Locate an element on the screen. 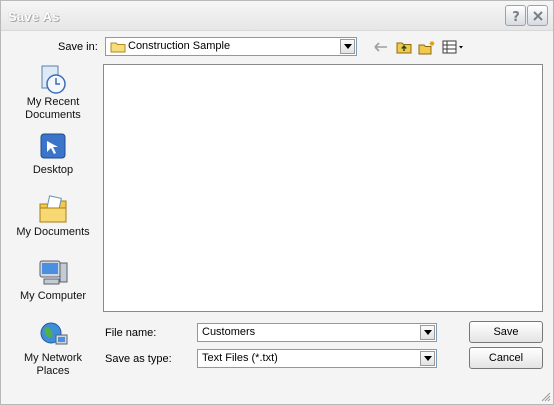 This screenshot has height=405, width=554. file-name-value: Customers is located at coordinates (228, 332).